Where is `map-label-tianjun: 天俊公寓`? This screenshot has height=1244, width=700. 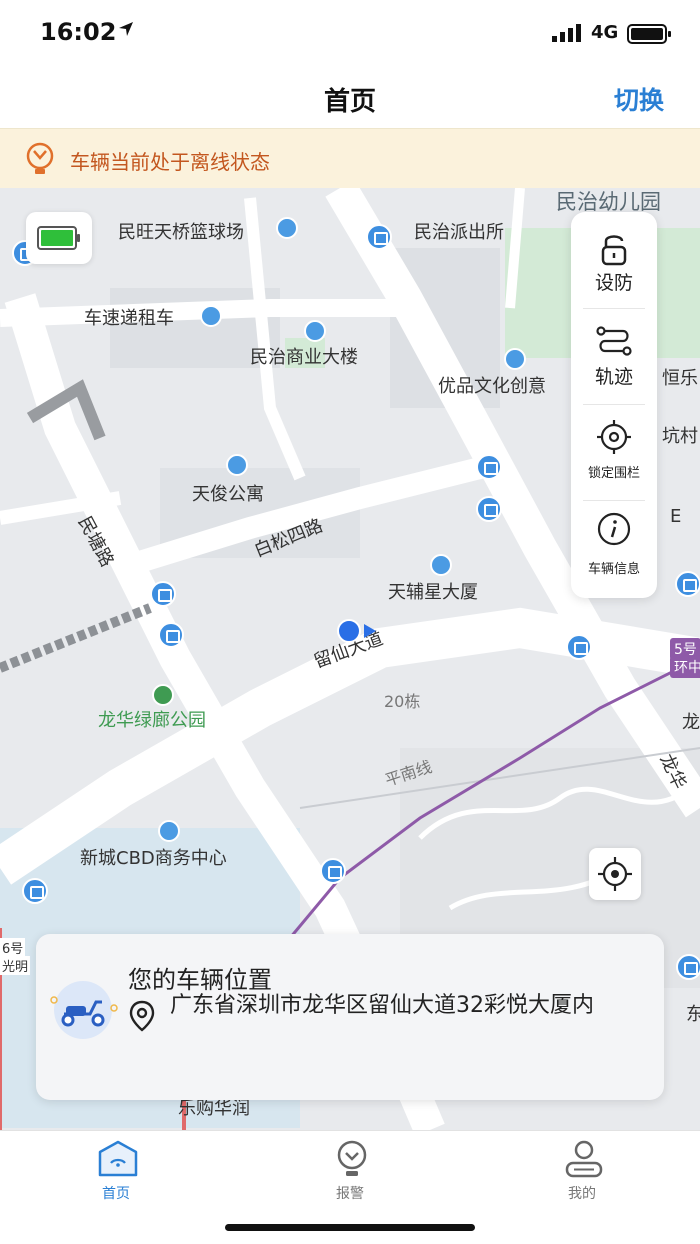
map-label-tianjun: 天俊公寓 is located at coordinates (228, 494).